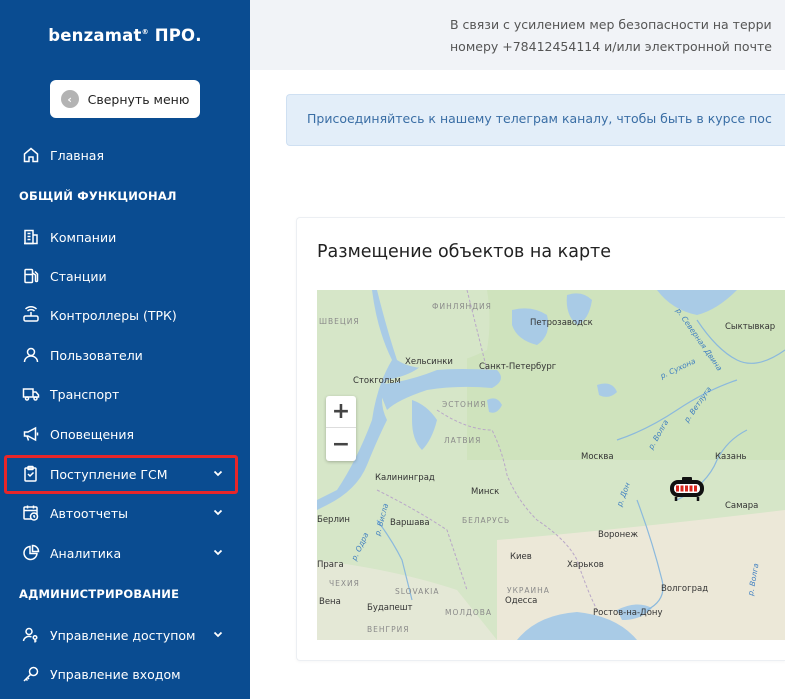 This screenshot has width=785, height=699. What do you see at coordinates (618, 535) in the screenshot?
I see `map-label-city: Воронеж` at bounding box center [618, 535].